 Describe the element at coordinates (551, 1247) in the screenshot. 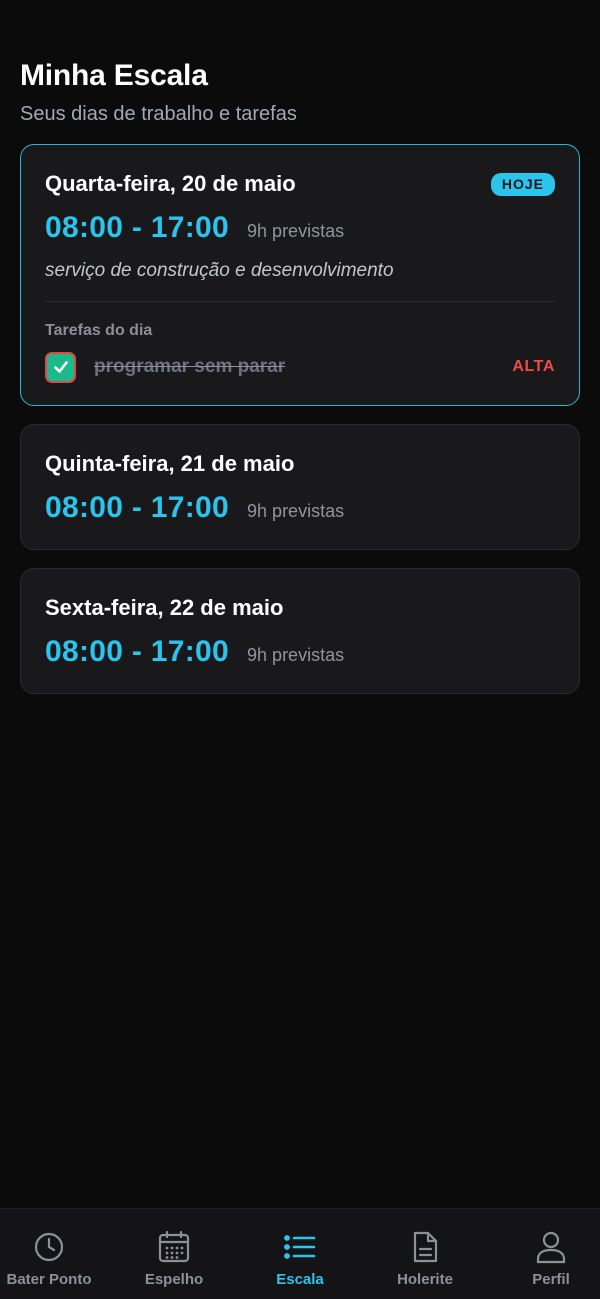

I see `user-icon` at that location.